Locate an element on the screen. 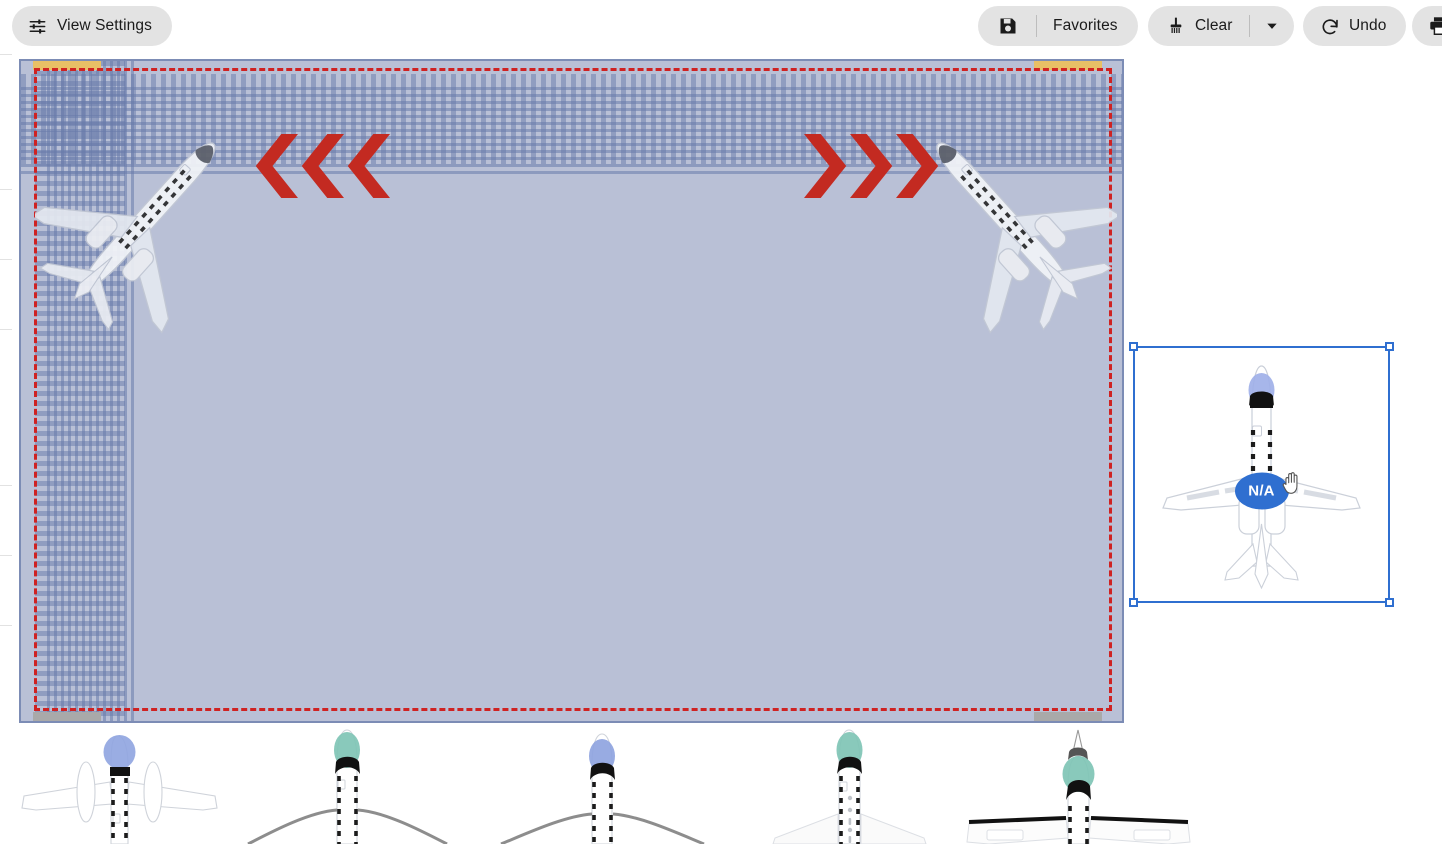 The image size is (1442, 844). flow-arrow-left is located at coordinates (322, 166).